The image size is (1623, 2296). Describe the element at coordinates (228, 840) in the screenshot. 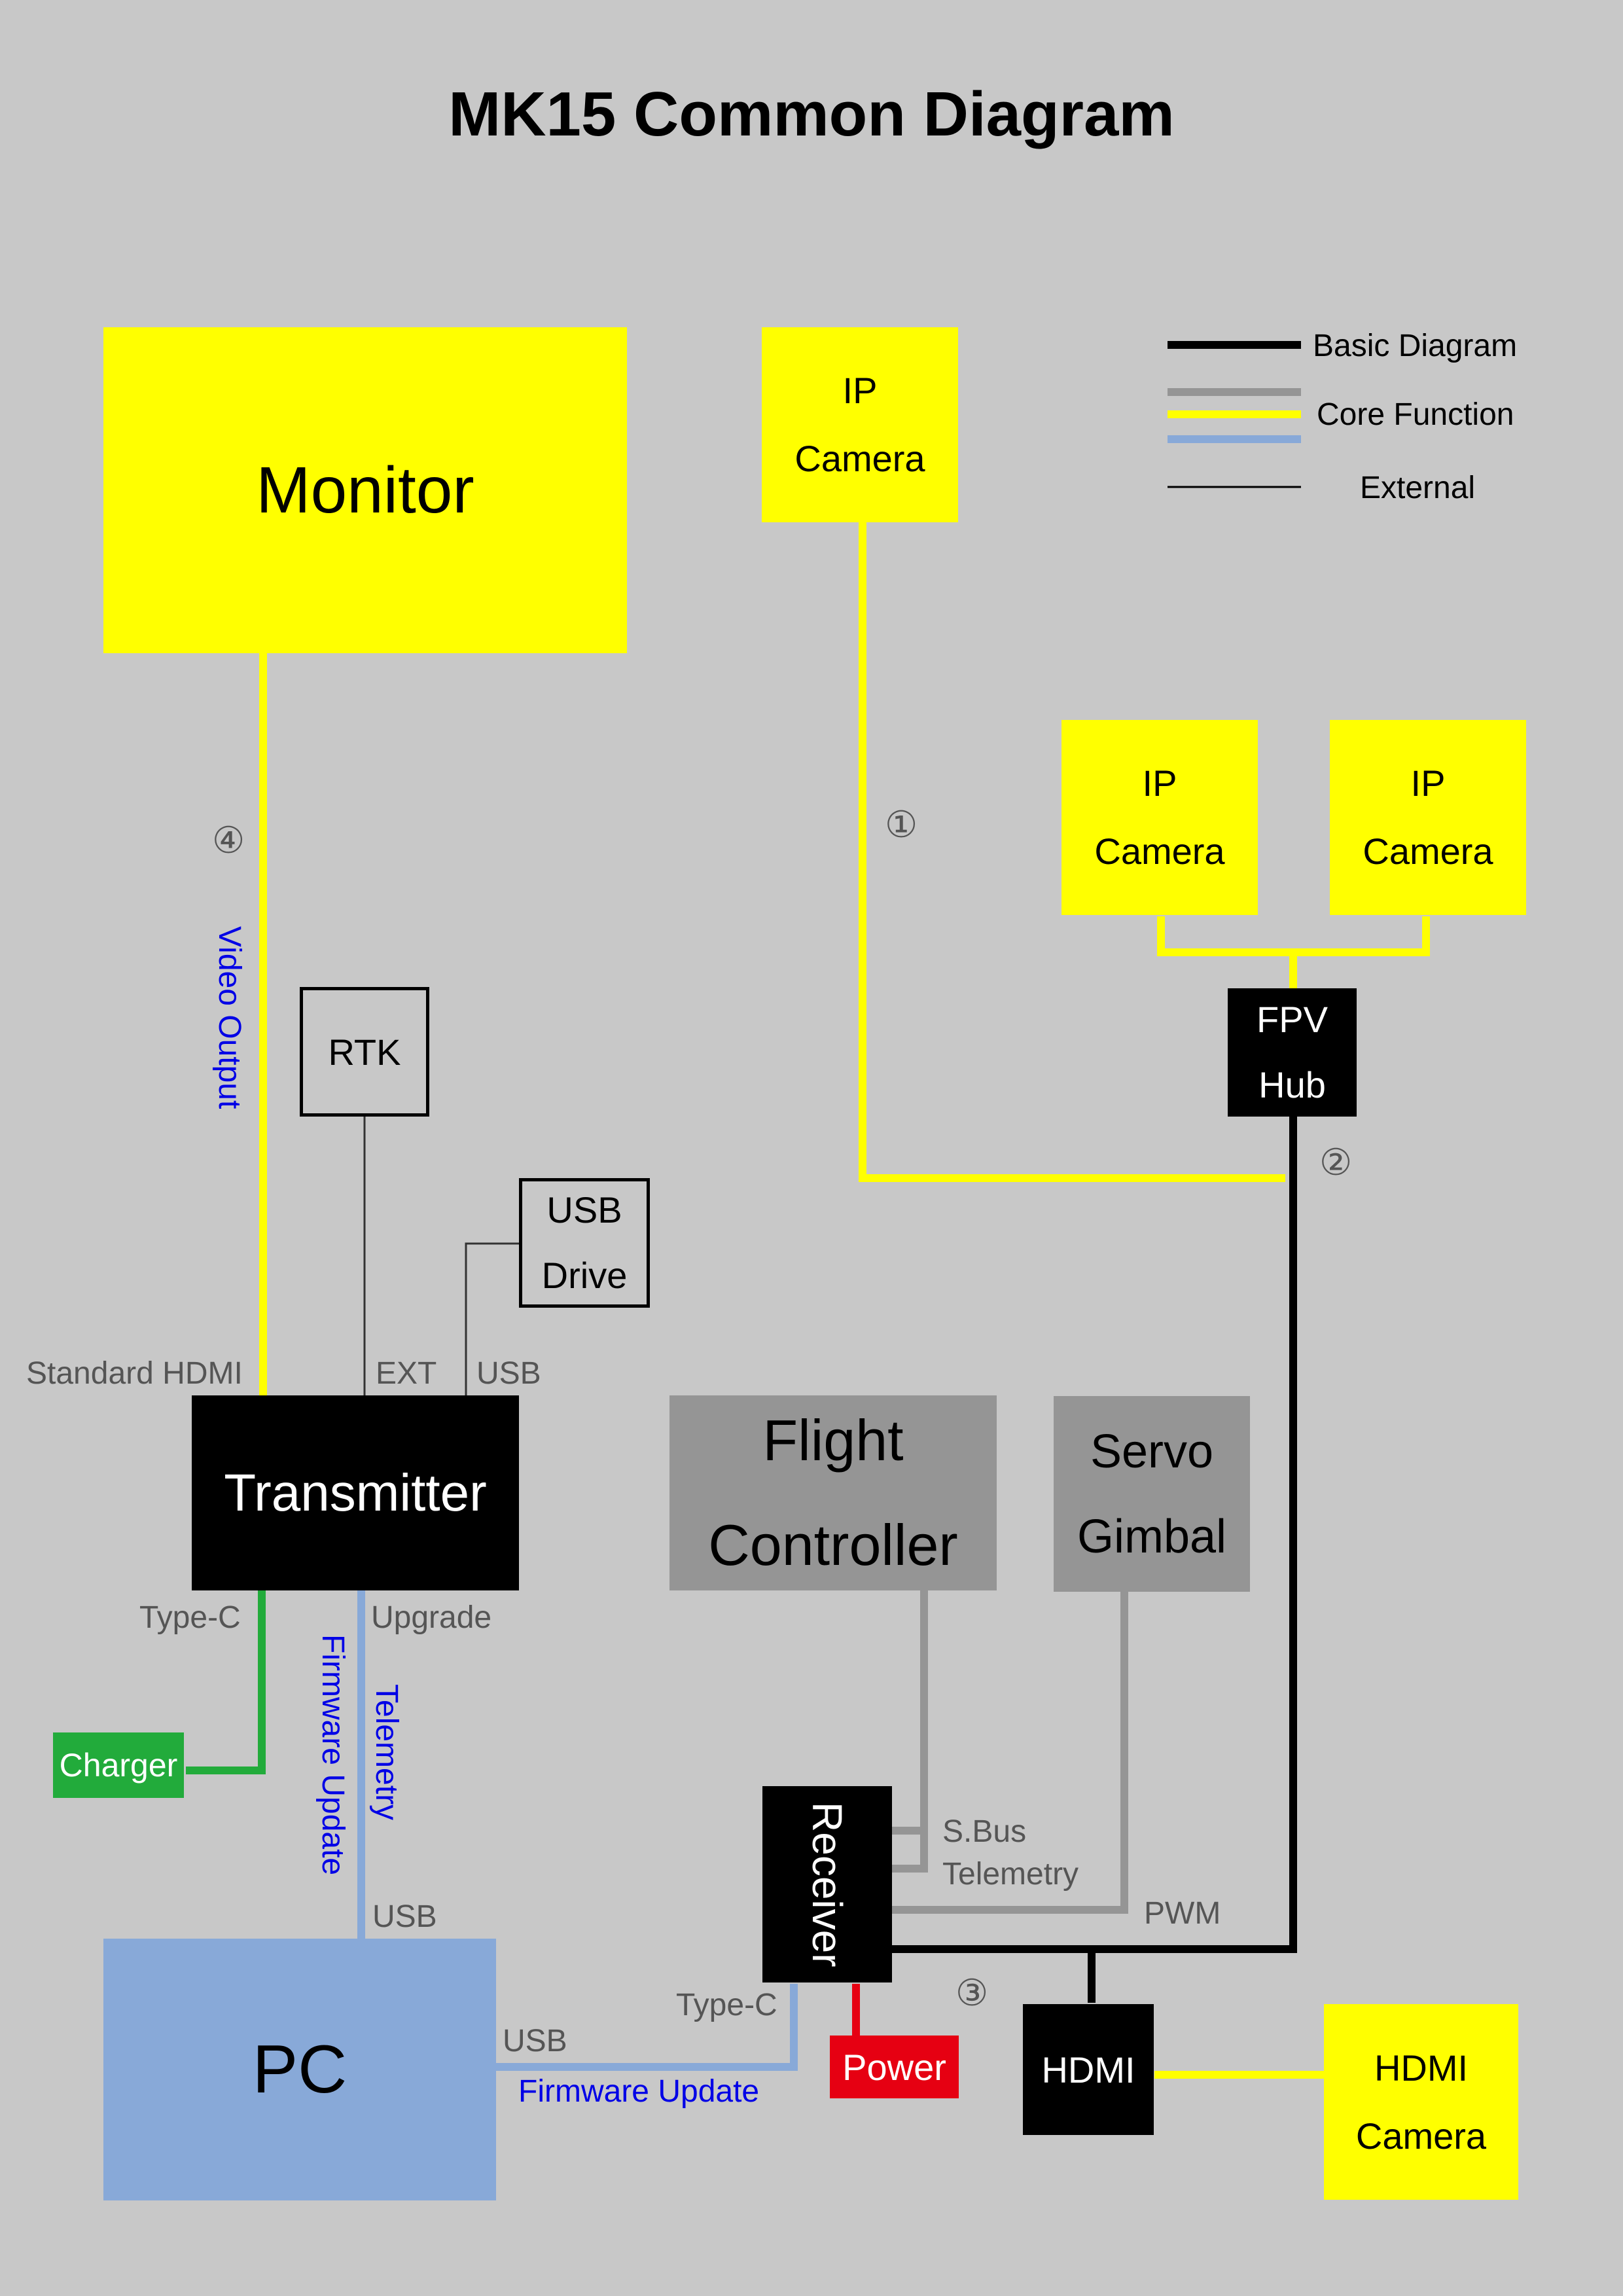

I see `marker-4: ④` at that location.